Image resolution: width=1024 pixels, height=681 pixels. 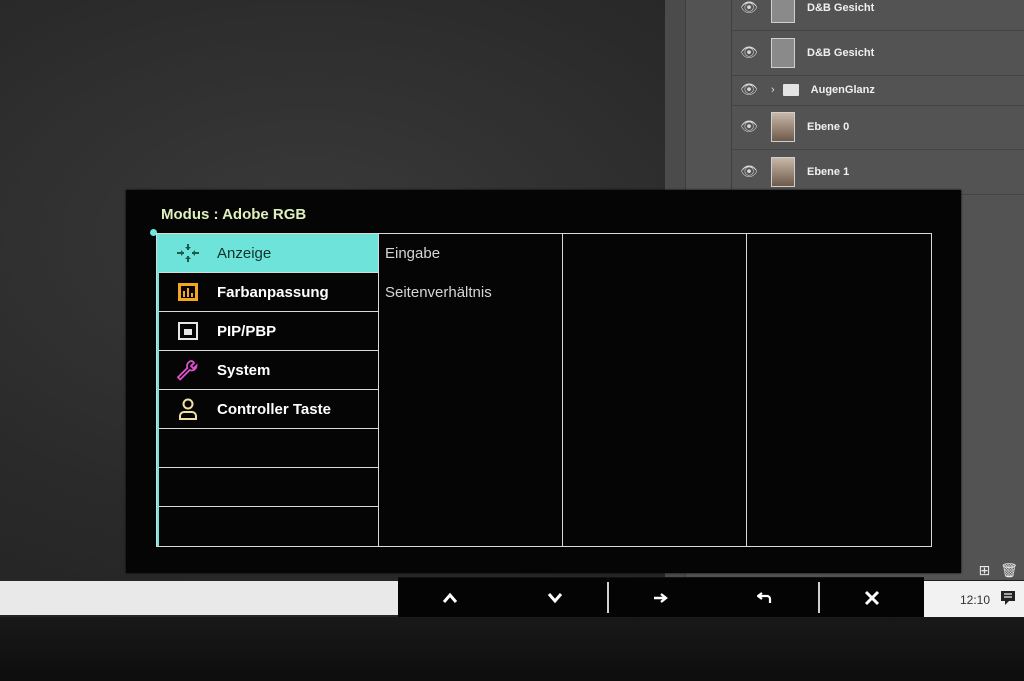 I want to click on submenu-item-eingabe: Eingabe, so click(x=470, y=253).